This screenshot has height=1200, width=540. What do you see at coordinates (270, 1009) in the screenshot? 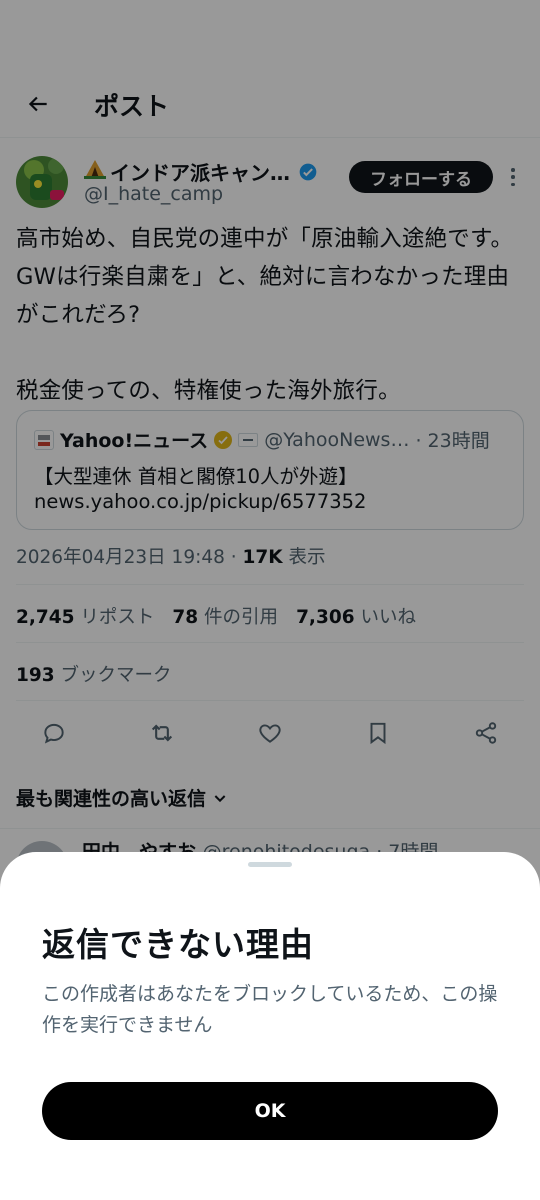
I see `sheet-message: この作成者はあなたをブロックしているため、この操作を実行できません` at bounding box center [270, 1009].